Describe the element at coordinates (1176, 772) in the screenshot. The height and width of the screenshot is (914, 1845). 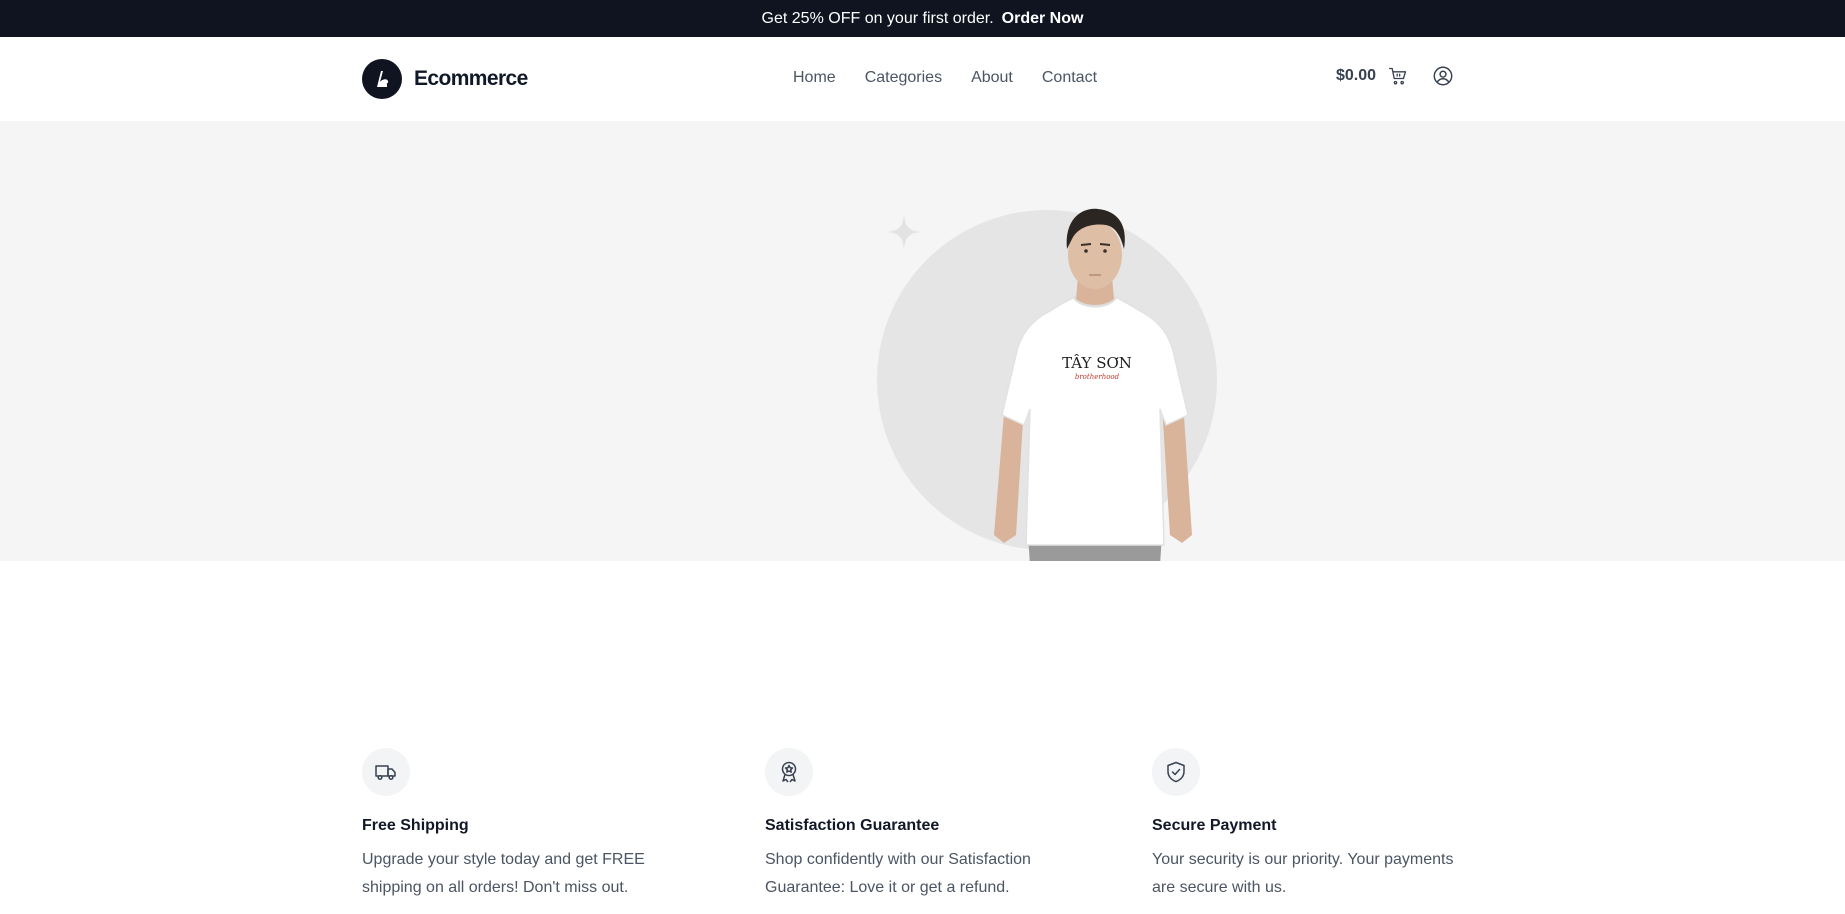
I see `shield-check-icon` at that location.